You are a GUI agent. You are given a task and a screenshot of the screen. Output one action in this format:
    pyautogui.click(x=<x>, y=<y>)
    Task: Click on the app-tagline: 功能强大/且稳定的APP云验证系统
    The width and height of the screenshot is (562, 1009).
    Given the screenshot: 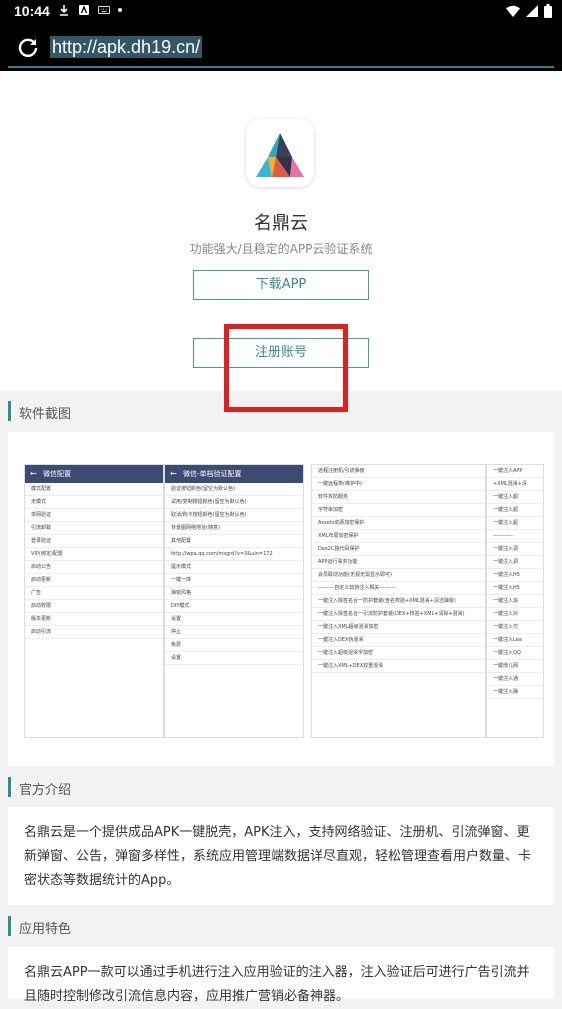 What is the action you would take?
    pyautogui.click(x=281, y=249)
    